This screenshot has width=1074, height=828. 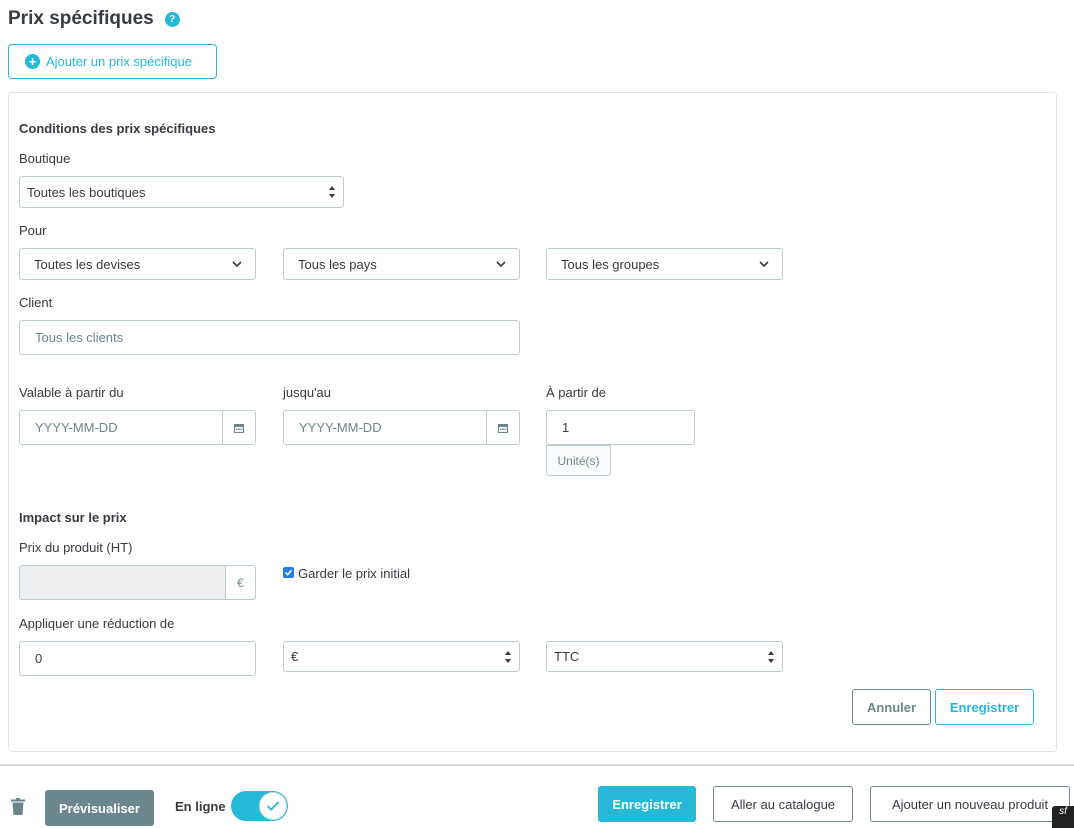 I want to click on symfony-debug-badge: sf, so click(x=1063, y=817).